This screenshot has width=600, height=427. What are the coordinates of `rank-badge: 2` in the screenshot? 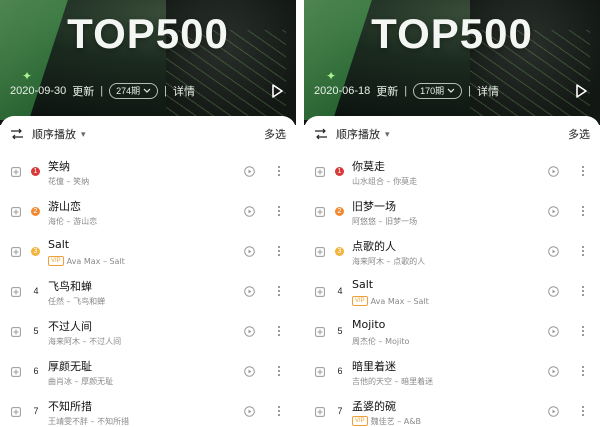 It's located at (339, 211).